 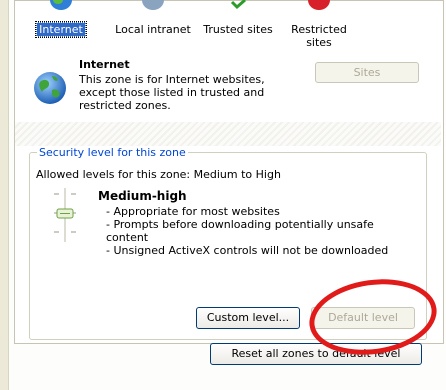 What do you see at coordinates (238, 5) in the screenshot?
I see `trusted-sites-icon` at bounding box center [238, 5].